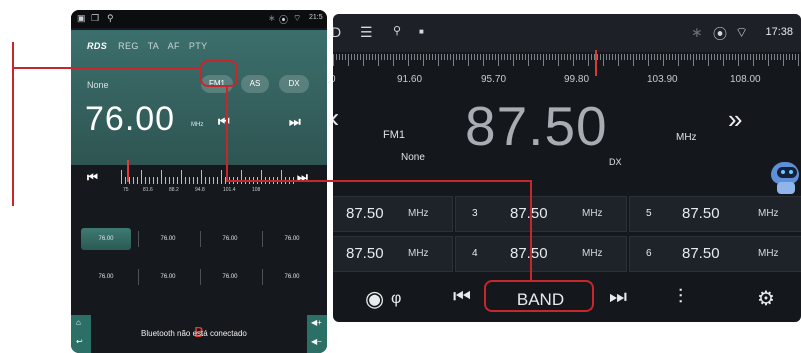 Image resolution: width=801 pixels, height=353 pixels. Describe the element at coordinates (255, 84) in the screenshot. I see `as-chip: AS` at that location.